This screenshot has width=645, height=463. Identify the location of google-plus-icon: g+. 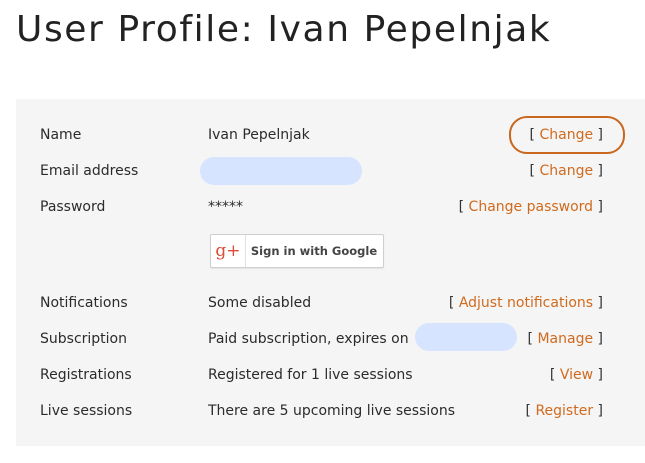
(228, 251).